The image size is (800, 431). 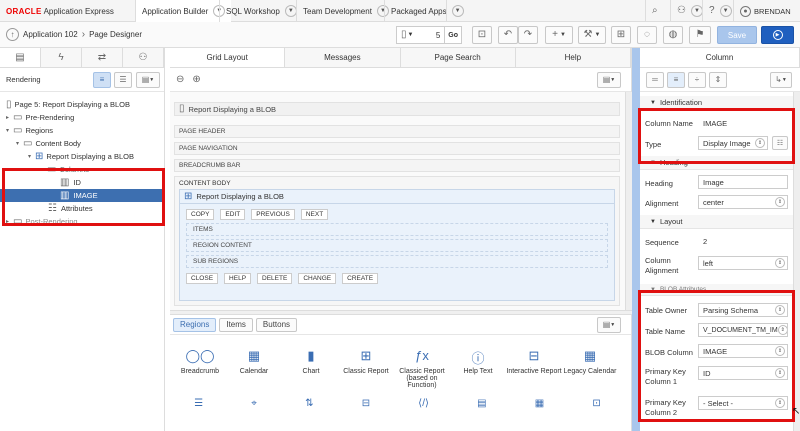 I want to click on cards-icon: ⊡, so click(x=596, y=404).